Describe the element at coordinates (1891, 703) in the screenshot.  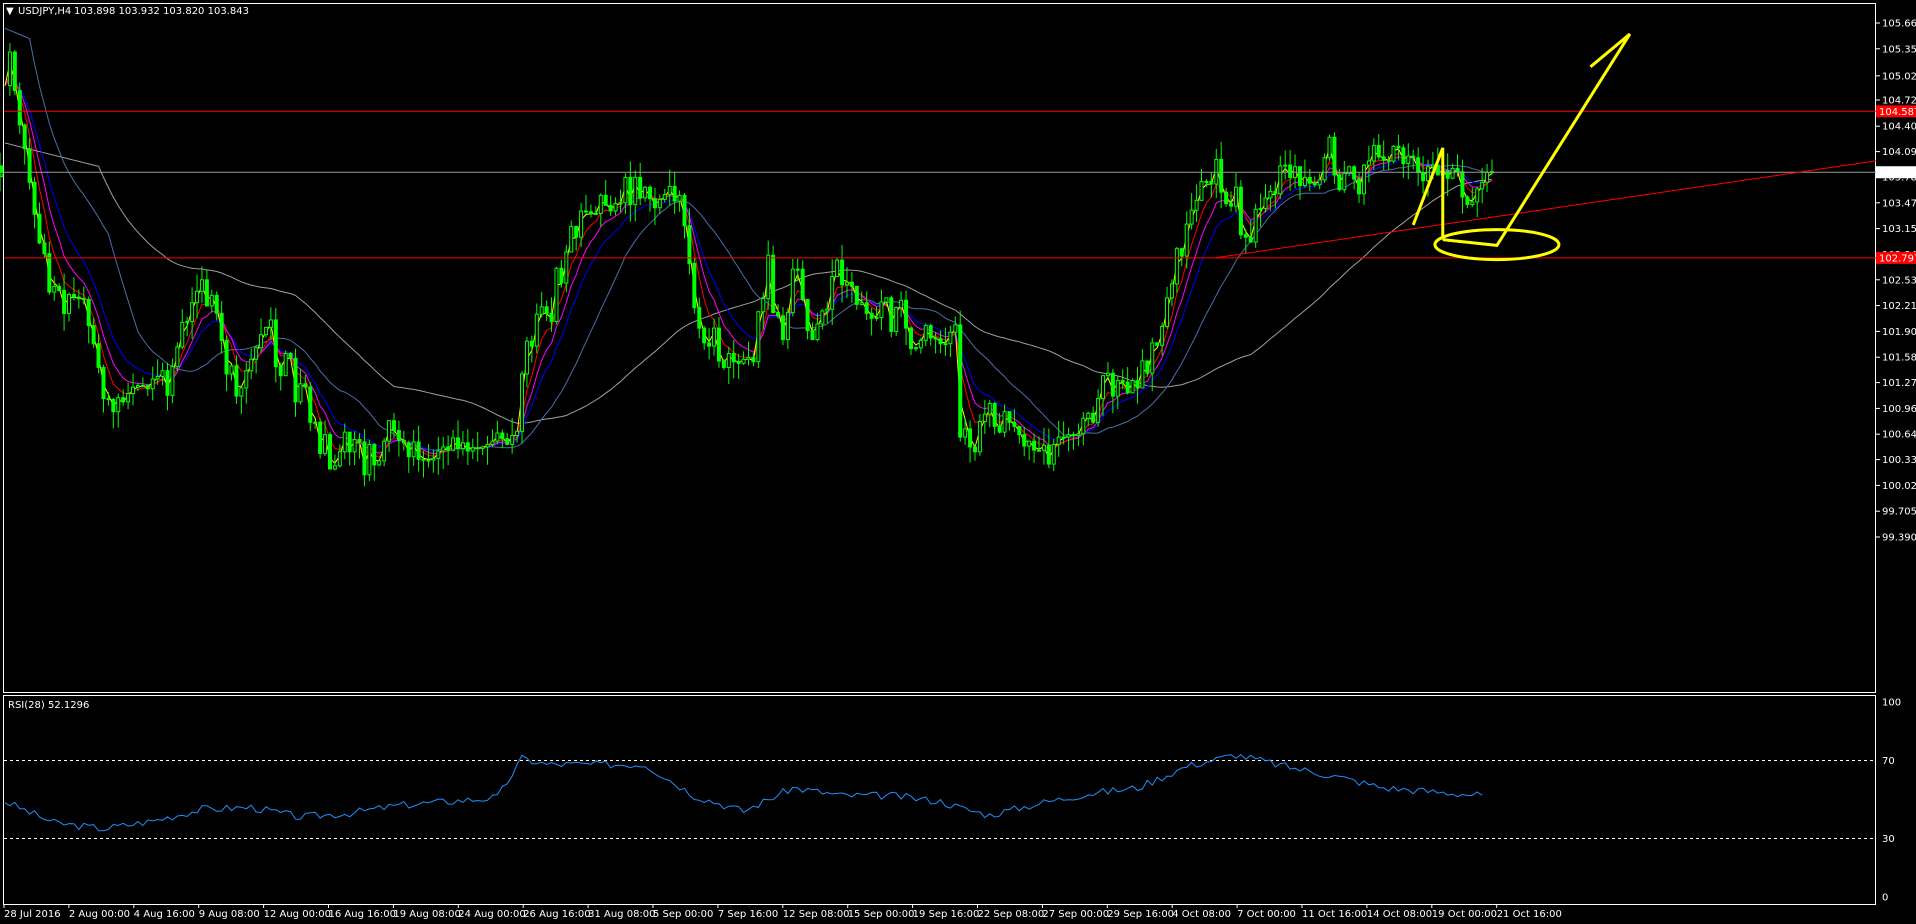
I see `rsi-tick-label: 100` at that location.